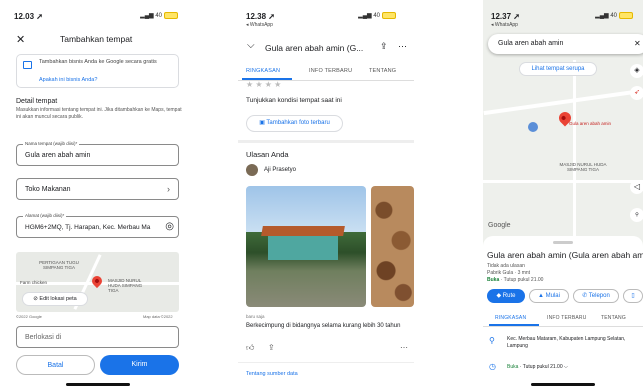 This screenshot has height=392, width=643. I want to click on place-marker-icon, so click(533, 127).